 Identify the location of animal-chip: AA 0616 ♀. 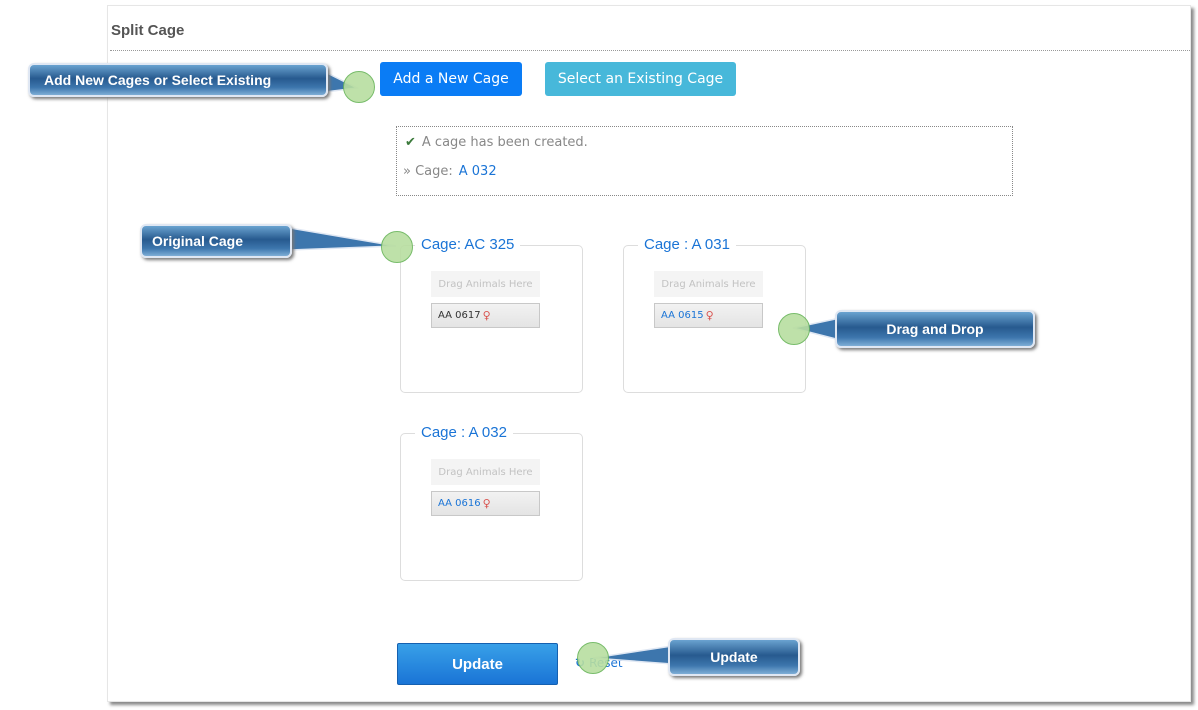
(485, 503).